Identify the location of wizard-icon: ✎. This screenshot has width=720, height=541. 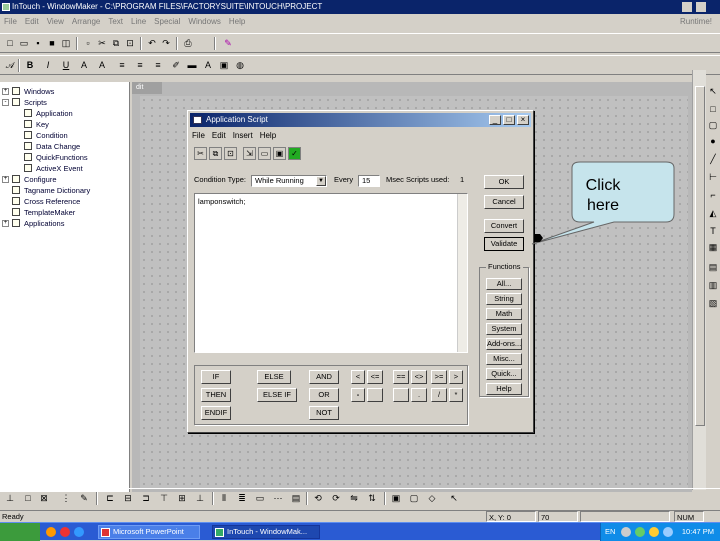
(228, 43).